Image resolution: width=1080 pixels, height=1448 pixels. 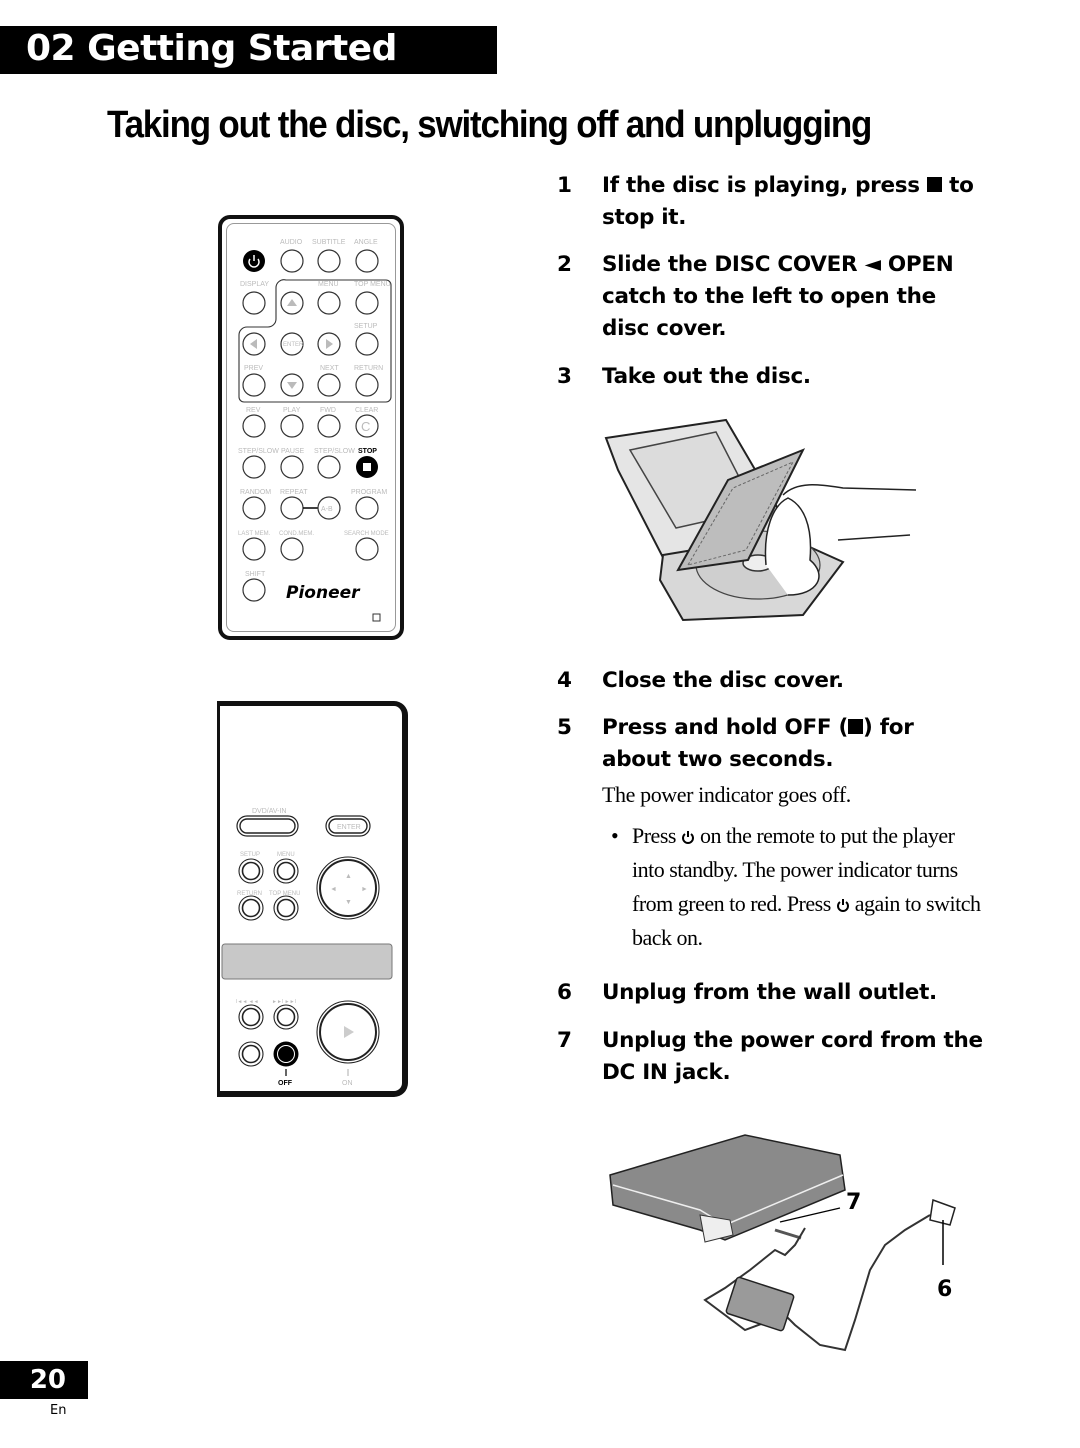 What do you see at coordinates (329, 426) in the screenshot?
I see `fwd-button` at bounding box center [329, 426].